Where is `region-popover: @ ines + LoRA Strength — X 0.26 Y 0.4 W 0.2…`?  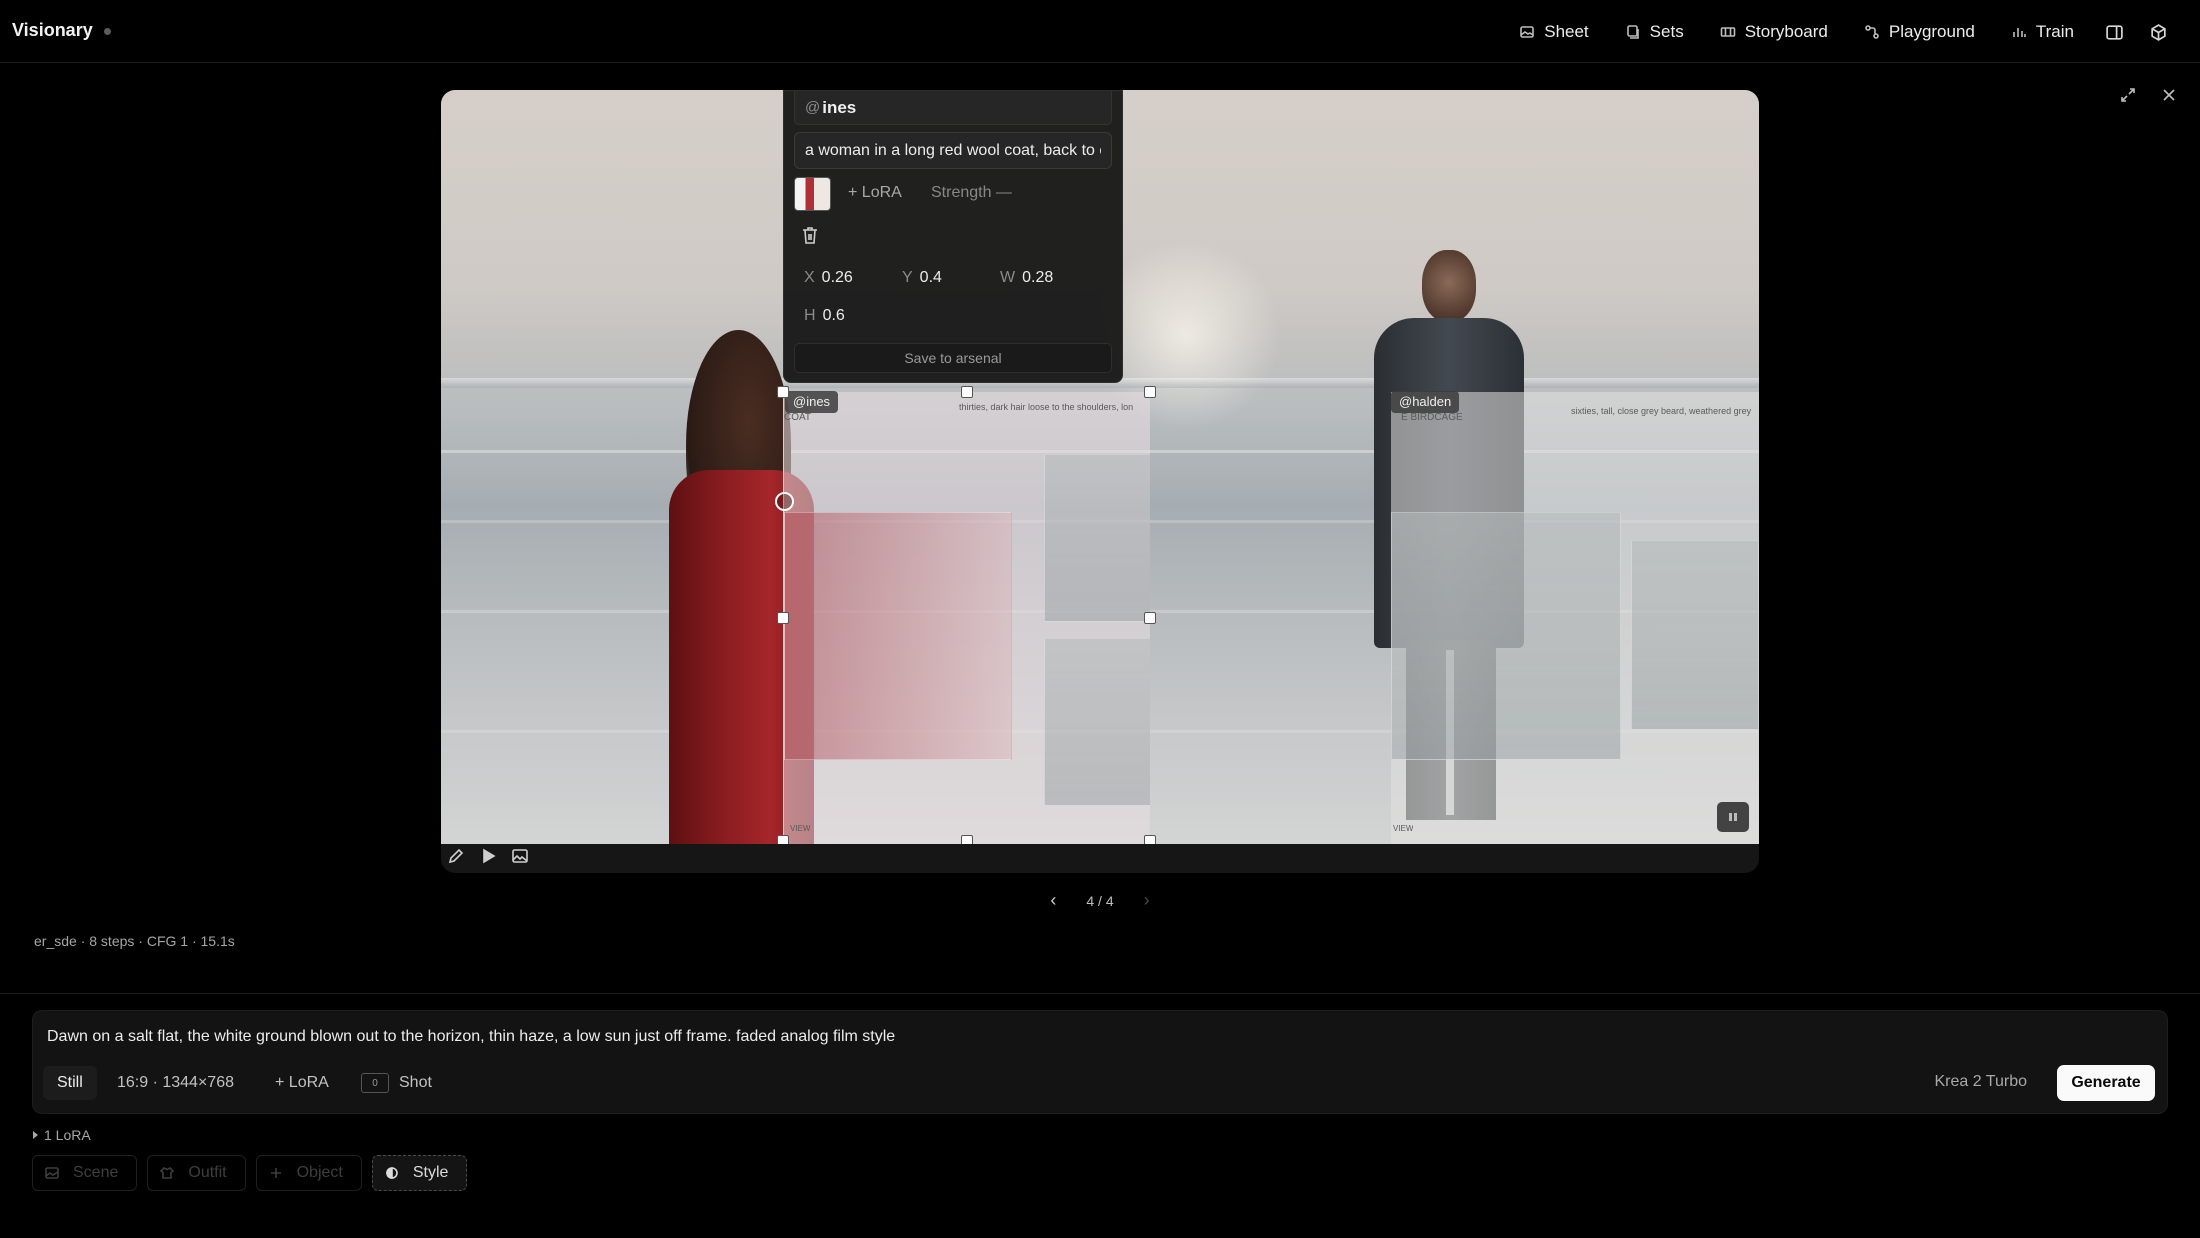
region-popover: @ ines + LoRA Strength — X 0.26 Y 0.4 W 0.2… is located at coordinates (953, 236).